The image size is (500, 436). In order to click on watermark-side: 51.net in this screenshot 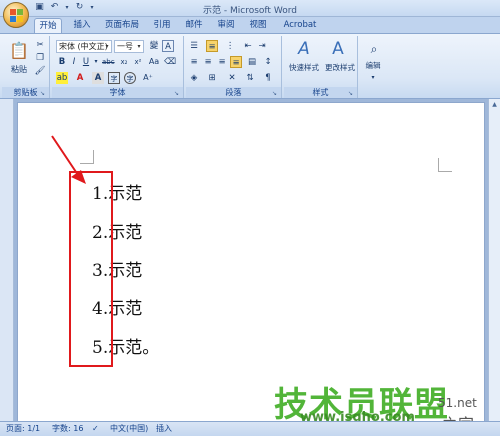, I will do `click(457, 403)`.